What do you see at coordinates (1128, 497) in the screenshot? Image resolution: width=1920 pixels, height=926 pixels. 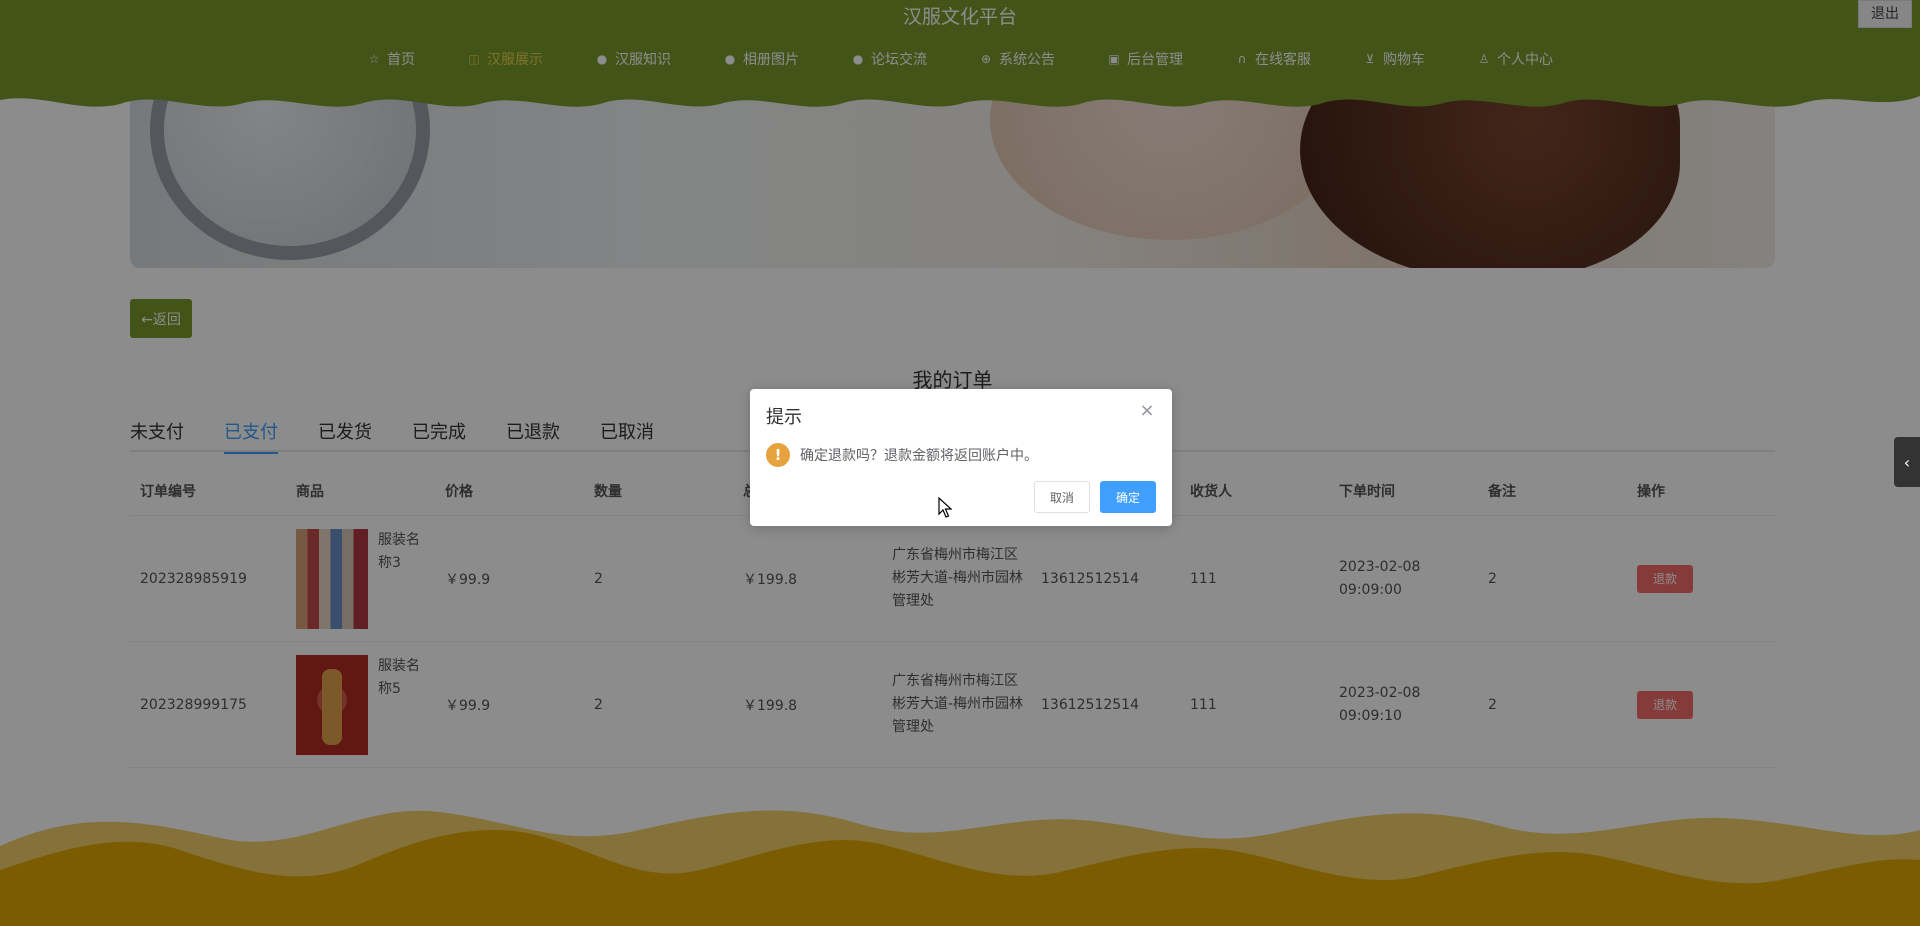 I see `confirm-button: 确定` at bounding box center [1128, 497].